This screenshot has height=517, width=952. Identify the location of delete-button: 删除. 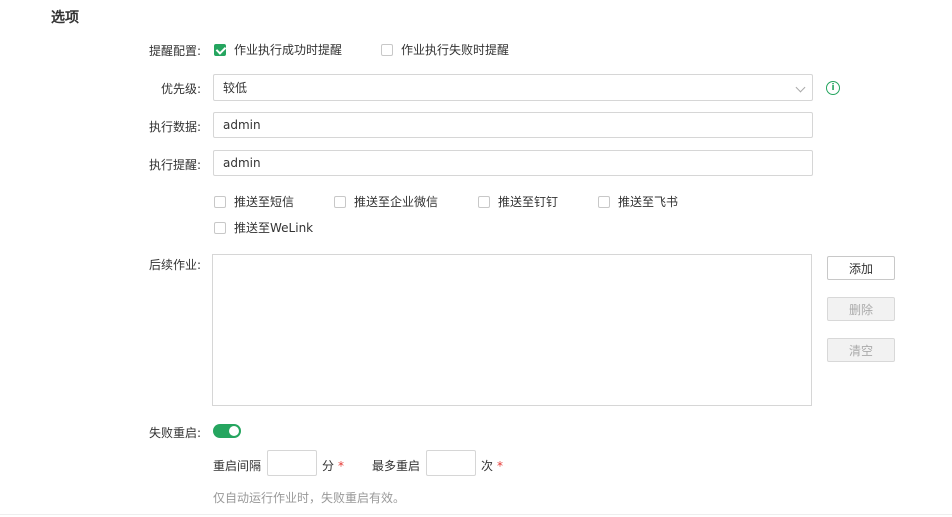
(861, 309).